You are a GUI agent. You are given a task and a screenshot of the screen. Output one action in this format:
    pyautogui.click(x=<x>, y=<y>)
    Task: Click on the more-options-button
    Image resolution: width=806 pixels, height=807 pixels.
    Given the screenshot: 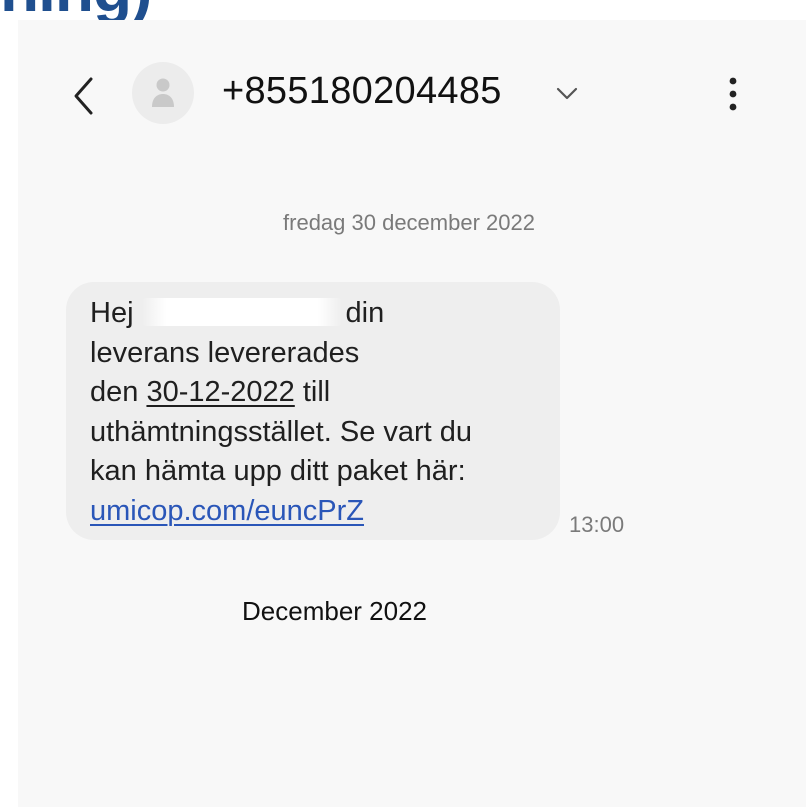 What is the action you would take?
    pyautogui.click(x=733, y=94)
    